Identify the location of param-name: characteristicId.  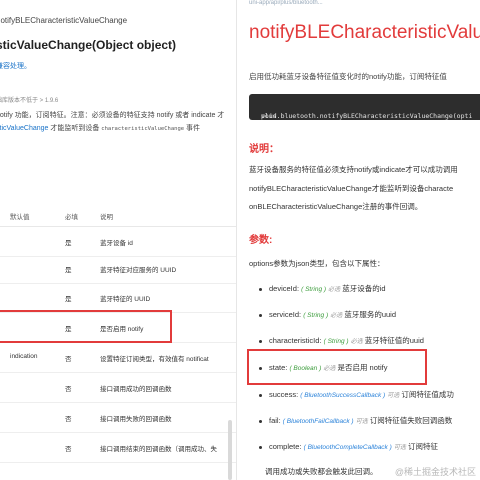
(294, 340).